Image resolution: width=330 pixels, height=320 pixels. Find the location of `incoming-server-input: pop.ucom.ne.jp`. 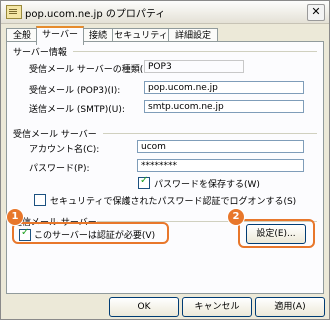

incoming-server-input: pop.ucom.ne.jp is located at coordinates (224, 87).